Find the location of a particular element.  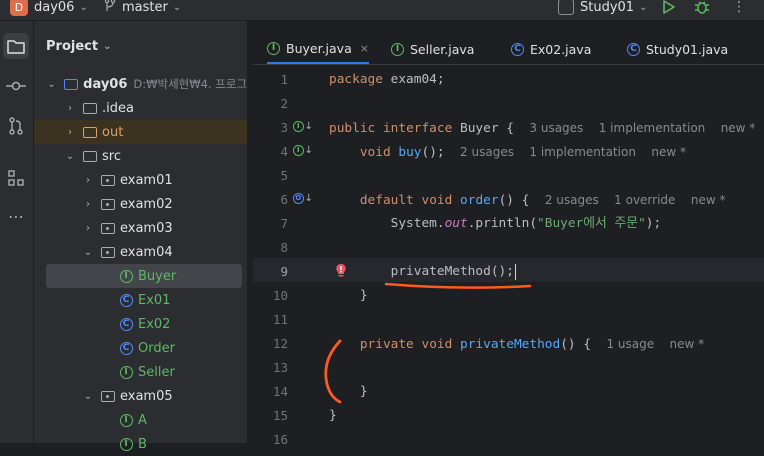

underline-annotation is located at coordinates (458, 285).